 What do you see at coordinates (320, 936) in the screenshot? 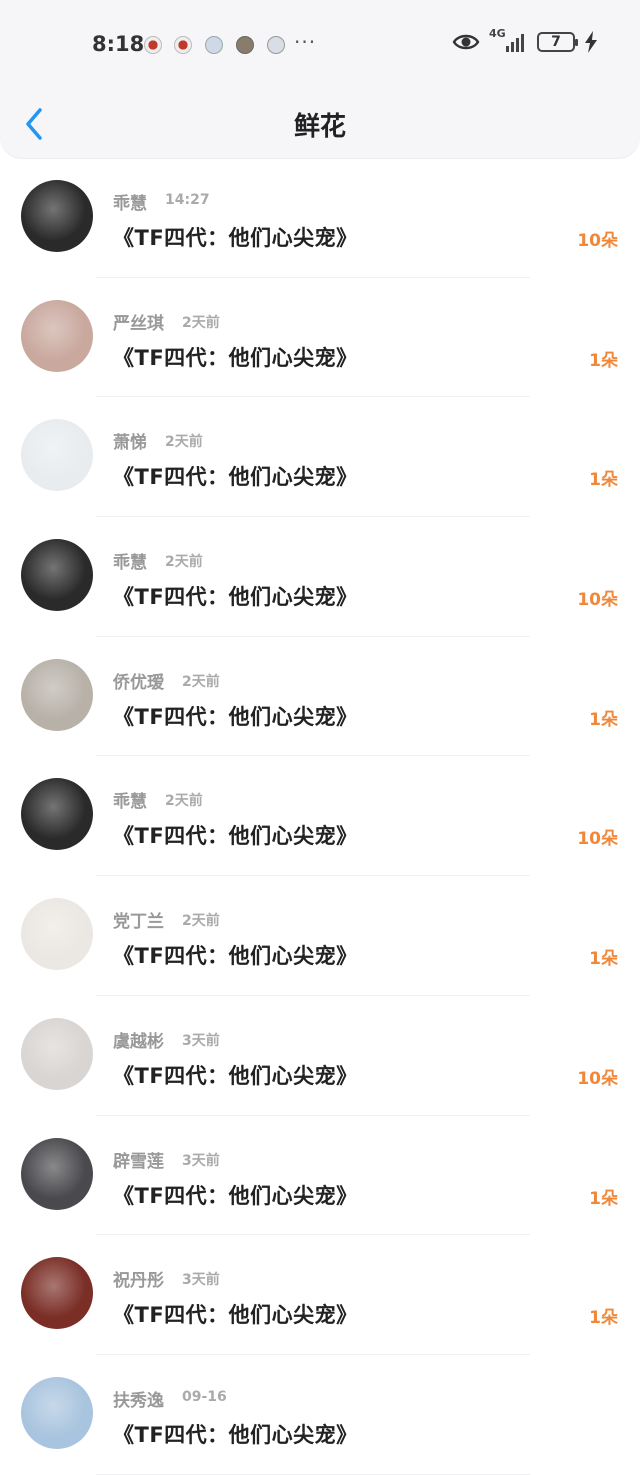
I see `list-item: 党丁兰 2天前《TF四代：他们心尖宠》 1朵` at bounding box center [320, 936].